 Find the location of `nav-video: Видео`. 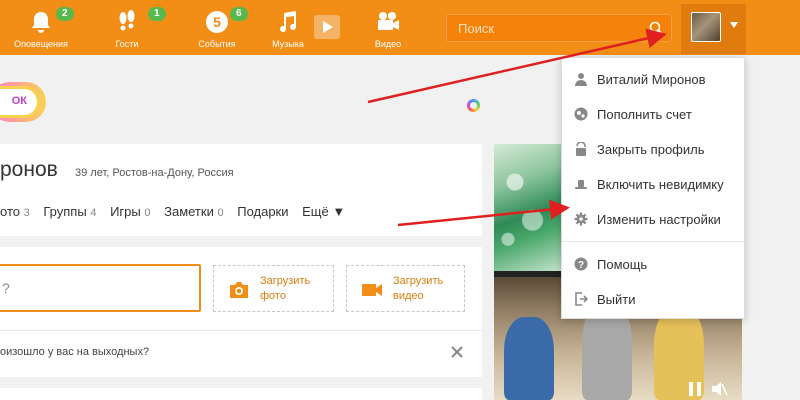

nav-video: Видео is located at coordinates (388, 27).